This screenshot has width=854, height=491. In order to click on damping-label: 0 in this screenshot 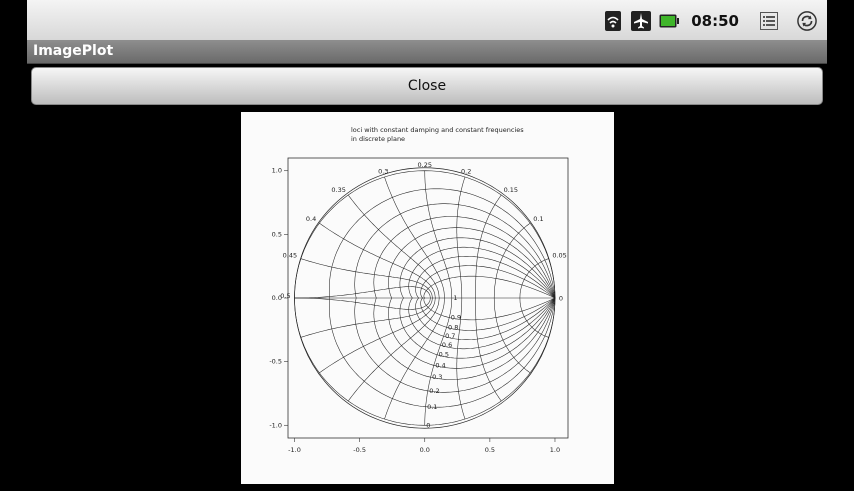, I will do `click(428, 425)`.